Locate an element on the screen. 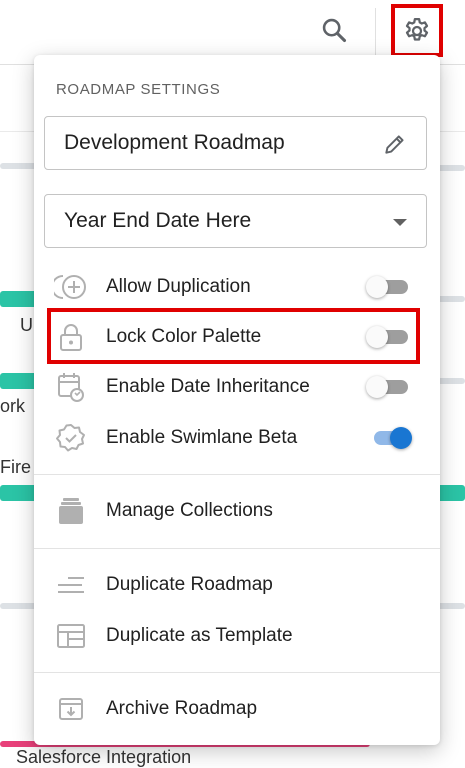  toggle-row-enable-date-inheritance: Enable Date Inheritance is located at coordinates (237, 387).